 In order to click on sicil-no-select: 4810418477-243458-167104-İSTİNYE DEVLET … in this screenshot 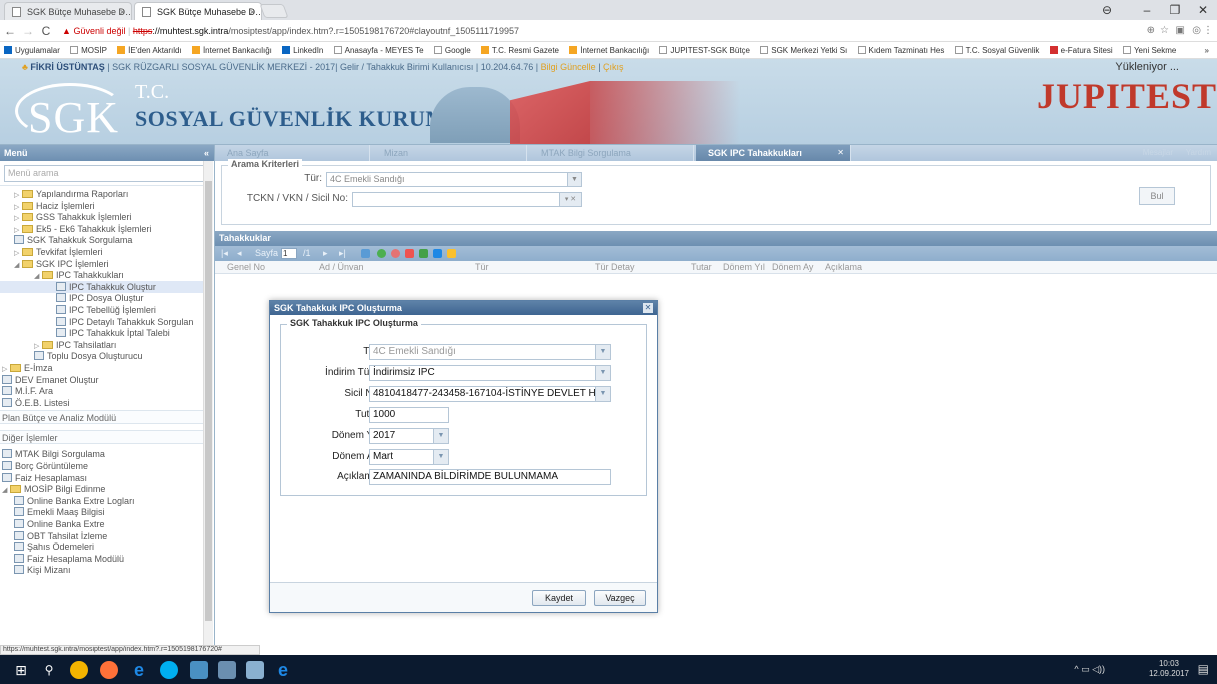, I will do `click(490, 394)`.